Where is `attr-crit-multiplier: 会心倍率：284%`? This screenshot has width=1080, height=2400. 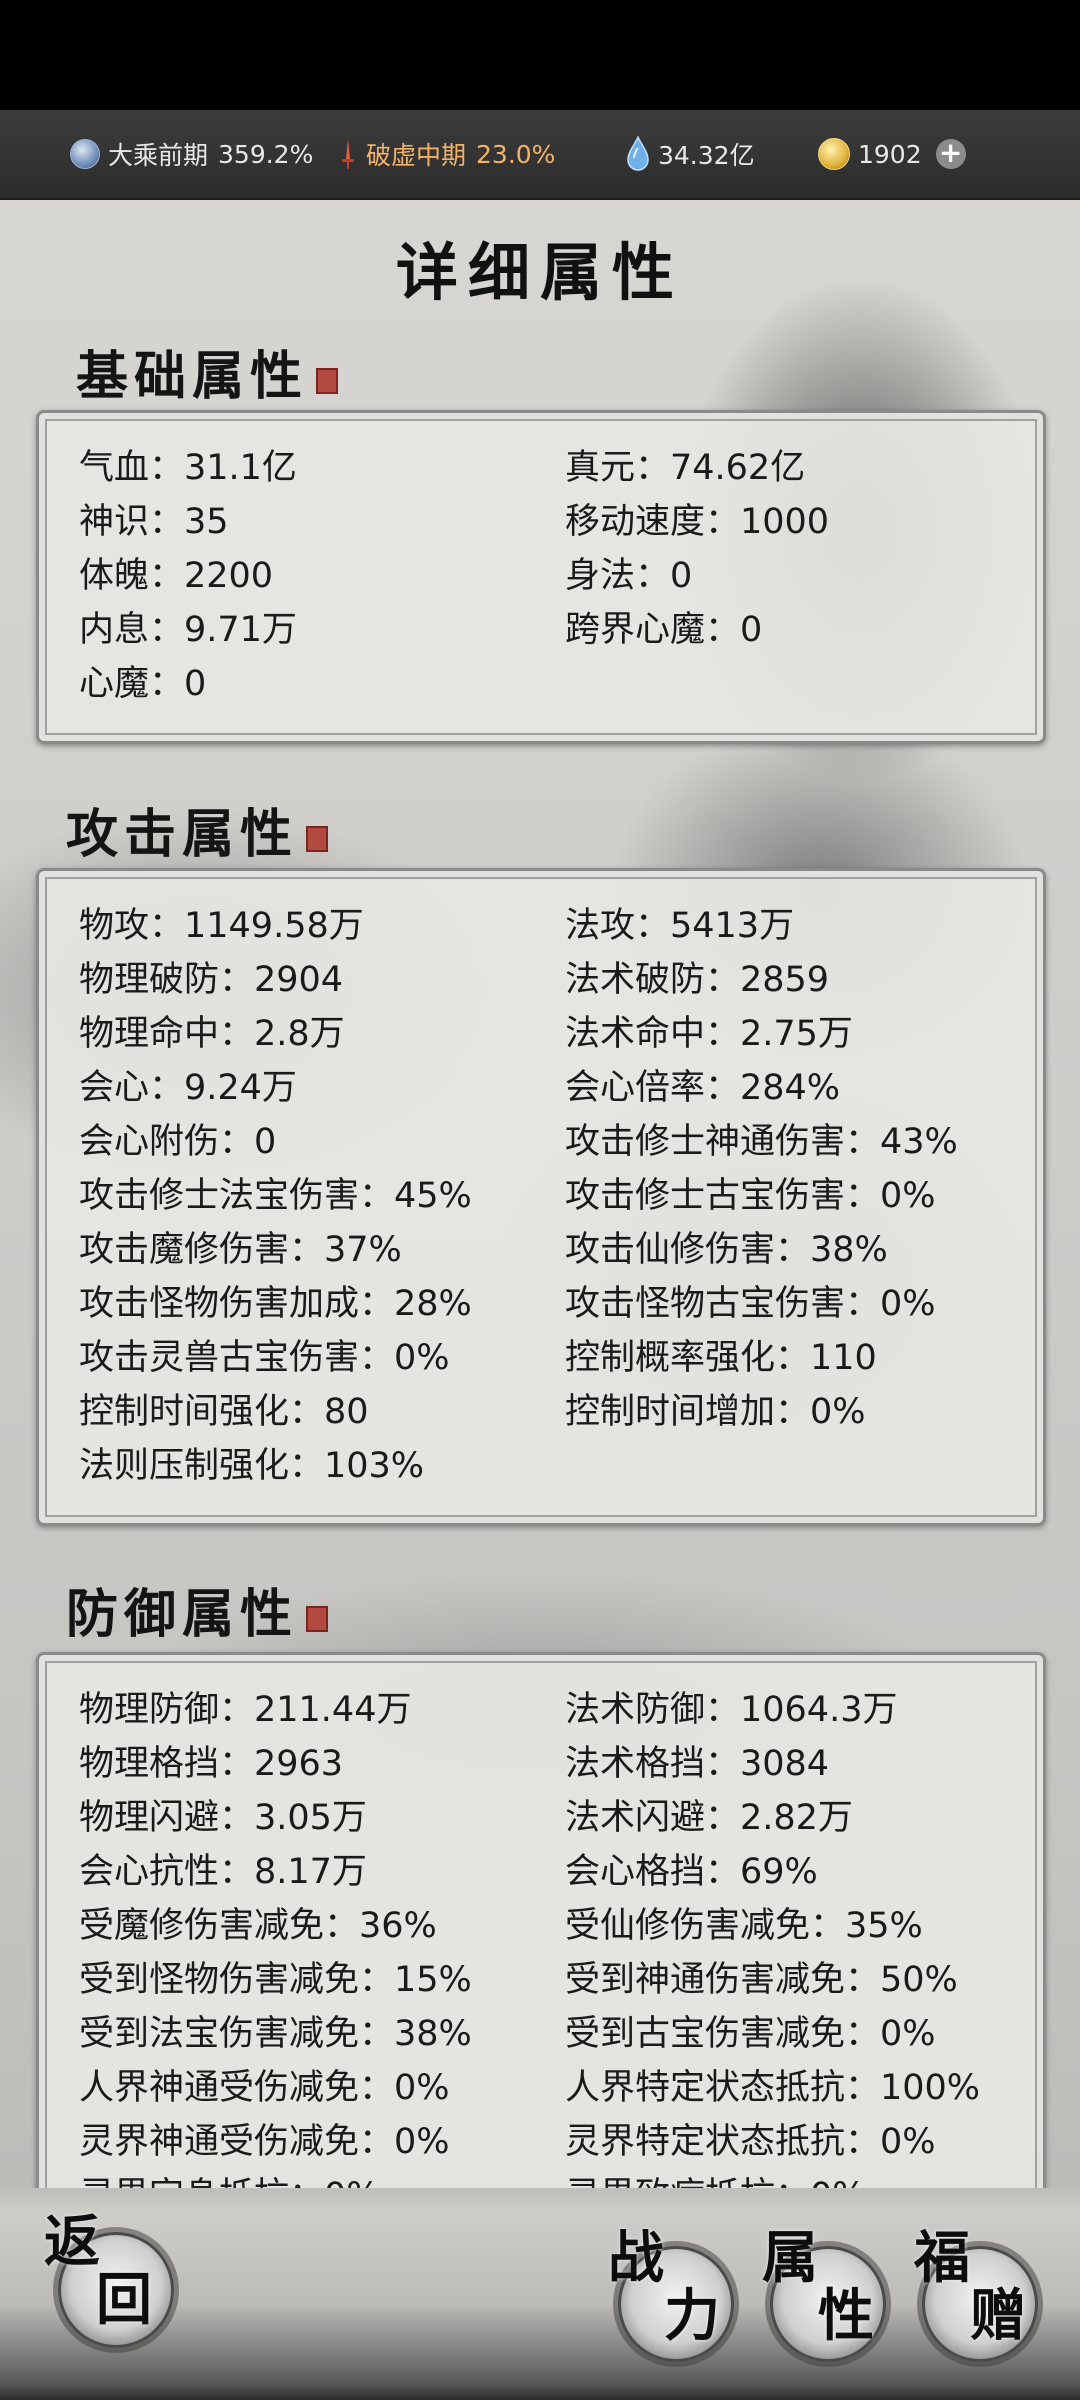 attr-crit-multiplier: 会心倍率：284% is located at coordinates (703, 1088).